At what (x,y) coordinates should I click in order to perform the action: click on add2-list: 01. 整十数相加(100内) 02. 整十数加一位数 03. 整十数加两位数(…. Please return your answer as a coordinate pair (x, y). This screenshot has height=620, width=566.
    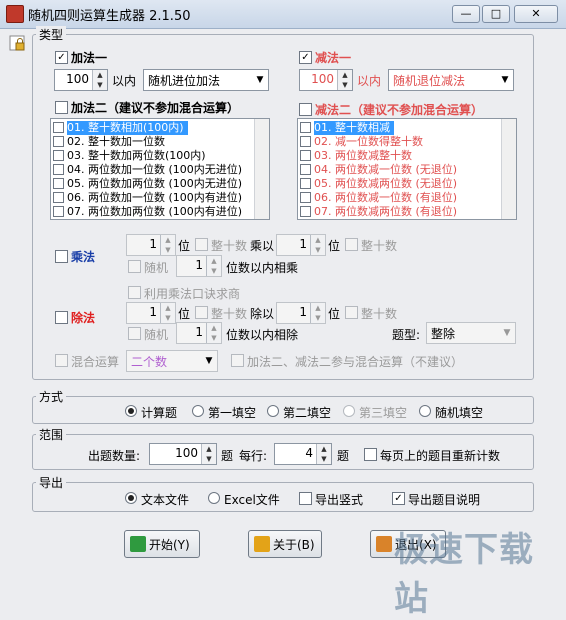
    Looking at the image, I should click on (160, 169).